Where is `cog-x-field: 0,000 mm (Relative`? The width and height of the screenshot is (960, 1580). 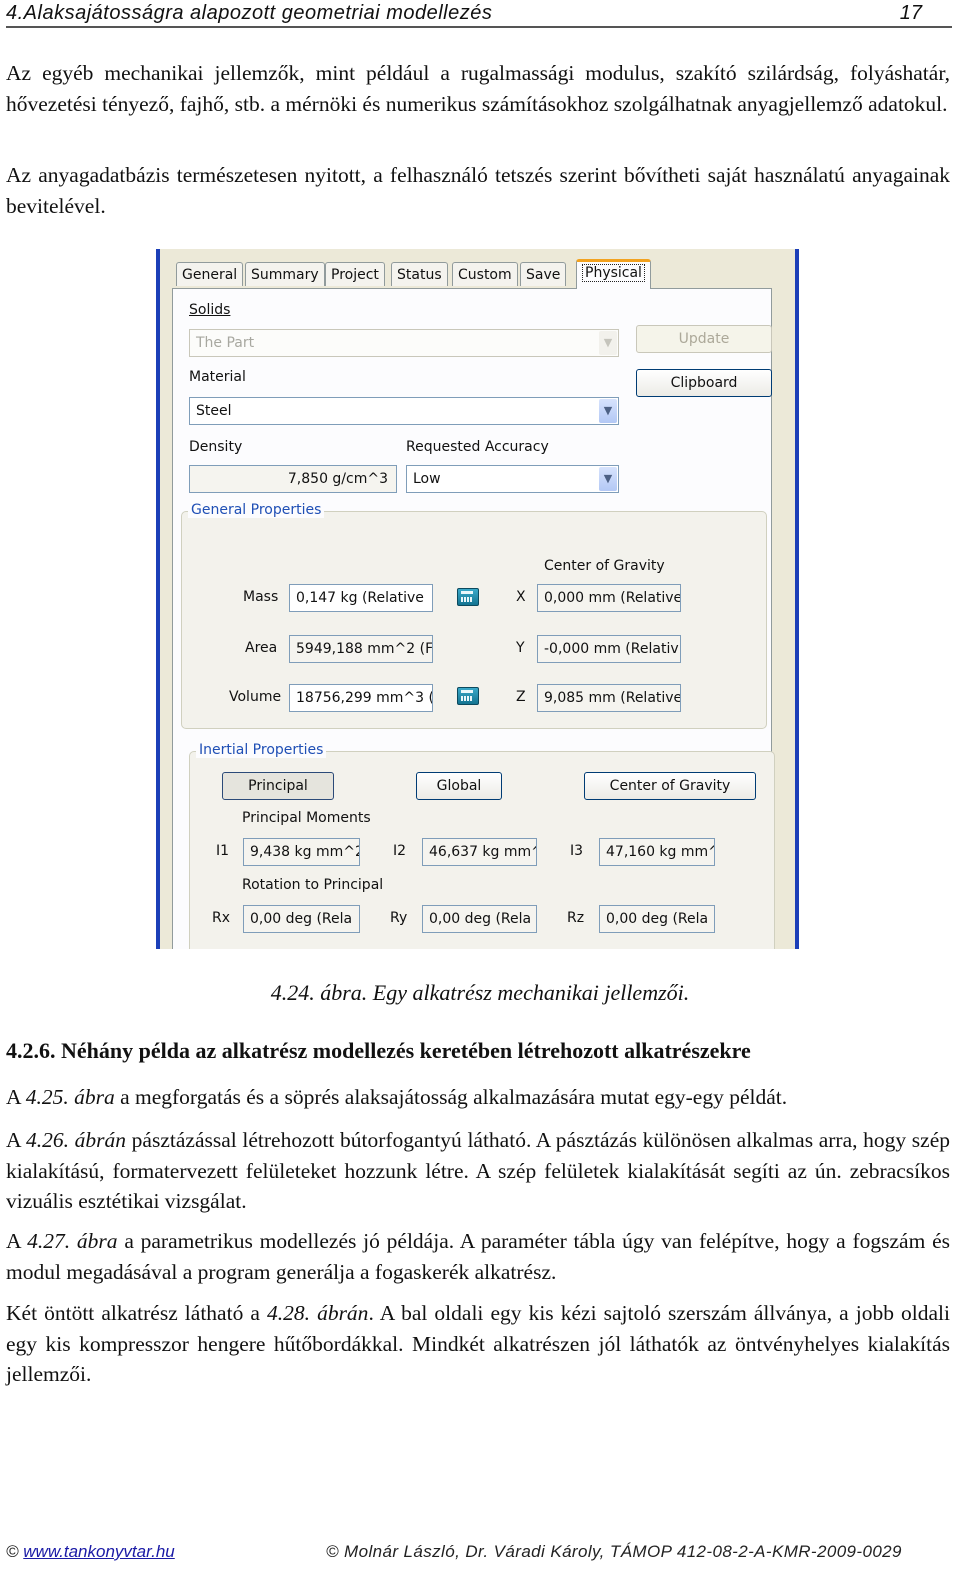
cog-x-field: 0,000 mm (Relative is located at coordinates (609, 598).